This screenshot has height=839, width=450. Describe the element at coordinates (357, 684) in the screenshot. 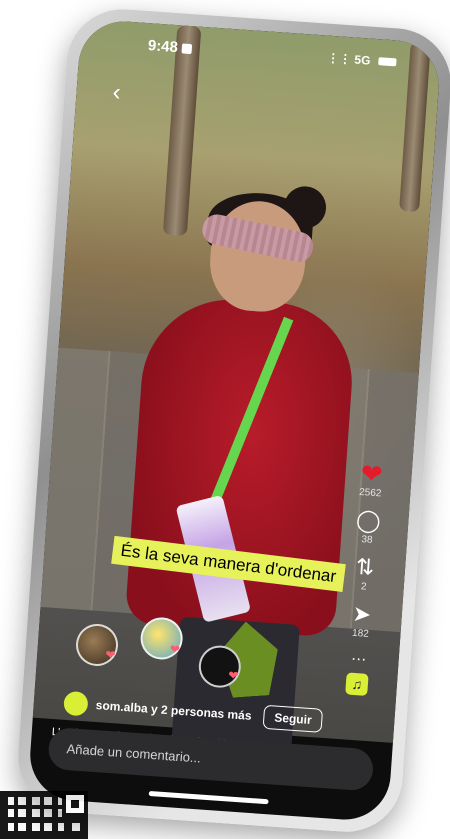

I see `music-icon: ♫` at that location.